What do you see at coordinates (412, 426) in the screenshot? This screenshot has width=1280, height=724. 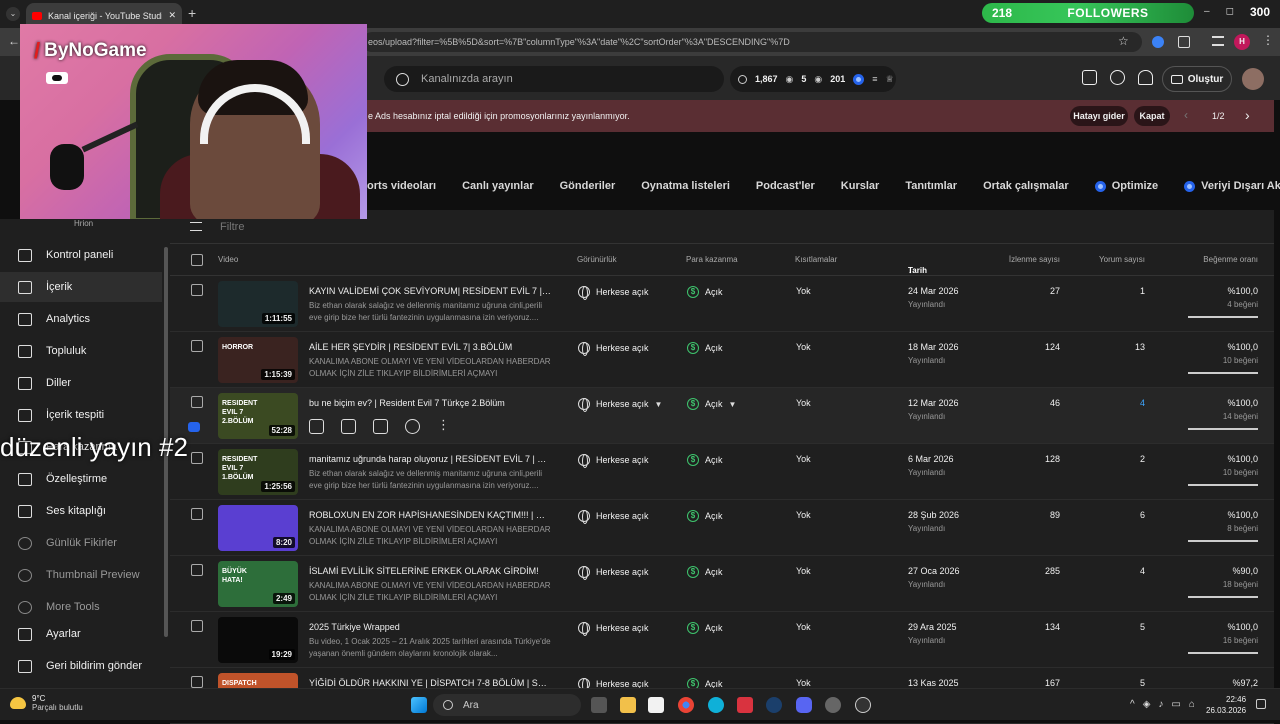 I see `monetization-icon` at bounding box center [412, 426].